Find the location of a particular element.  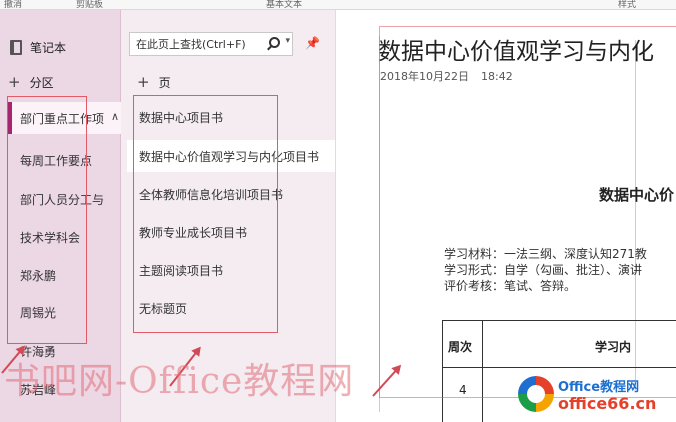

search-icon is located at coordinates (274, 42).